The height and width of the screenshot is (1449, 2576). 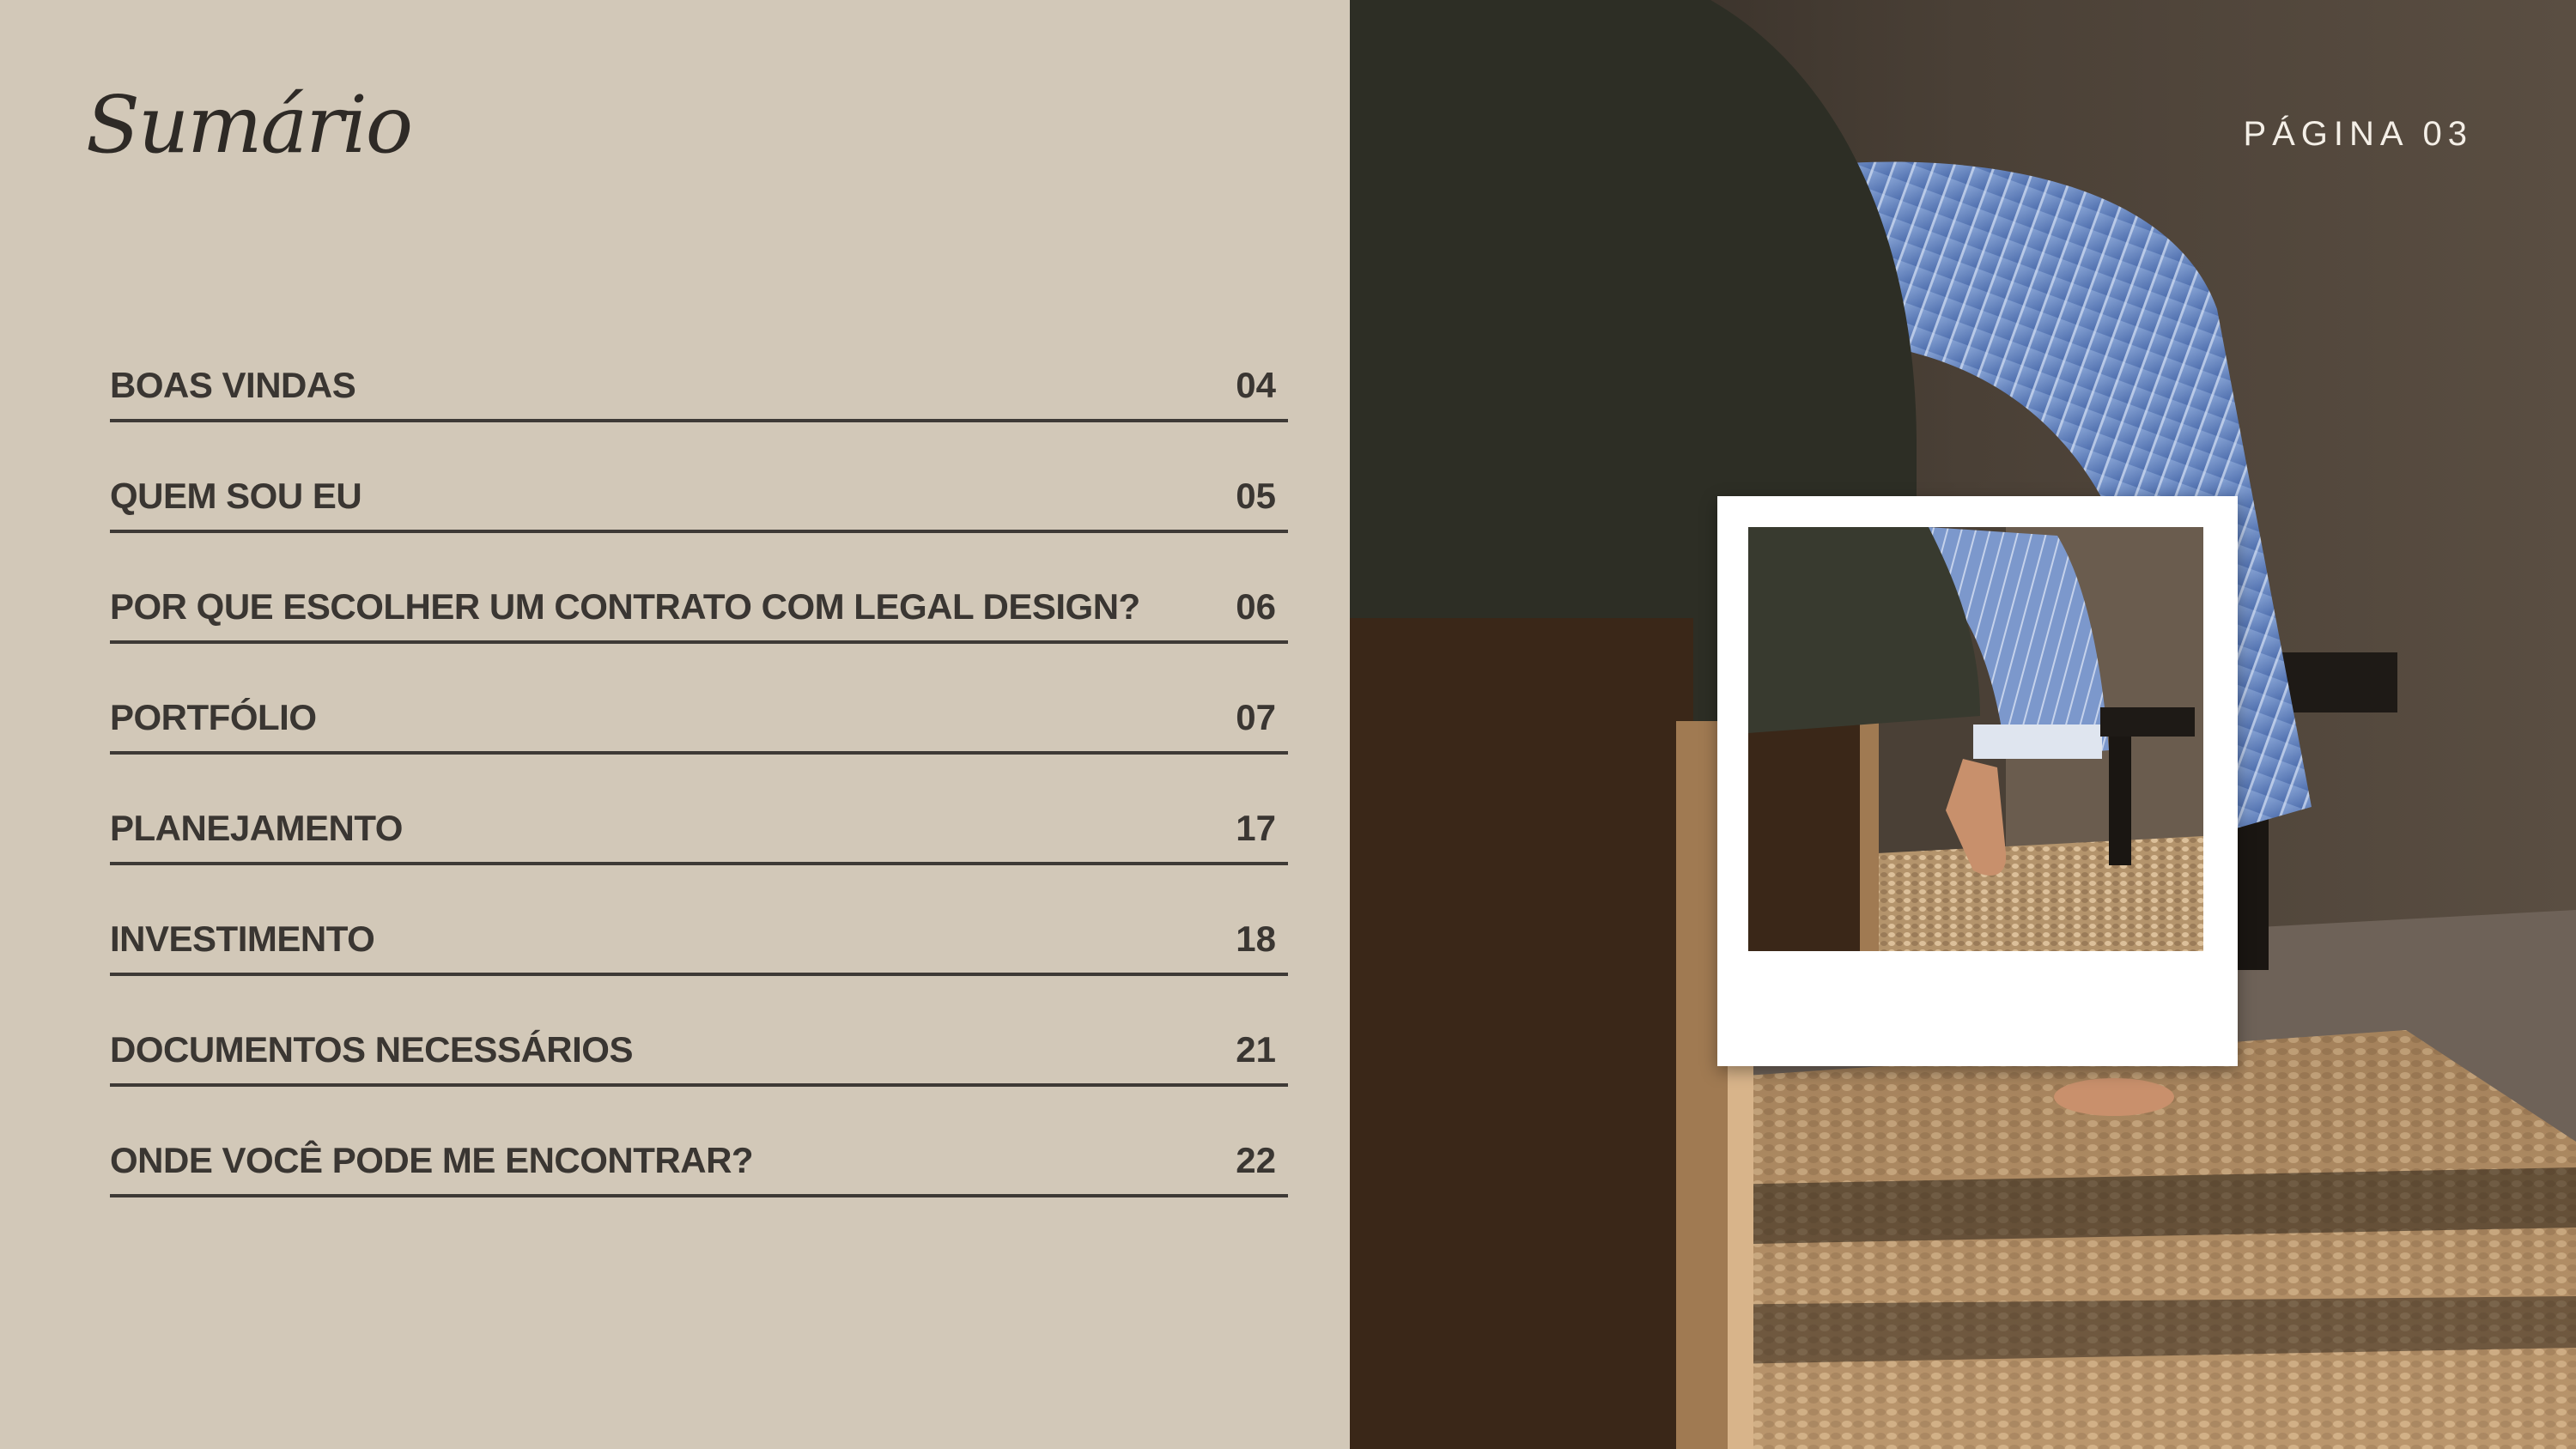 I want to click on toc-entry-label: QUEM SOU EU, so click(x=236, y=496).